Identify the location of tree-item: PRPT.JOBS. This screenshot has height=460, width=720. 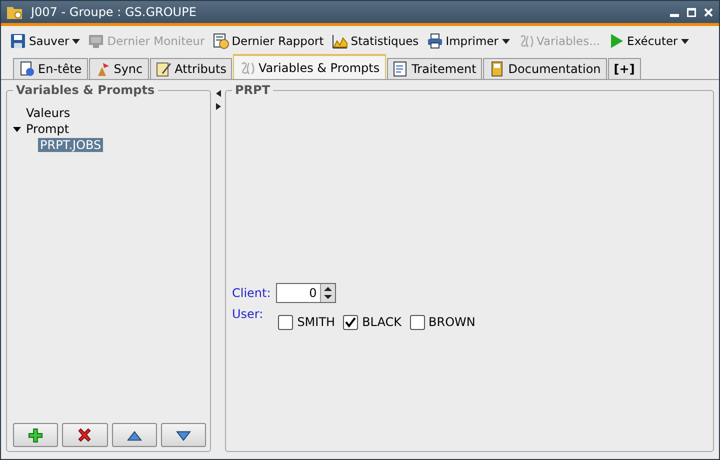
(71, 145).